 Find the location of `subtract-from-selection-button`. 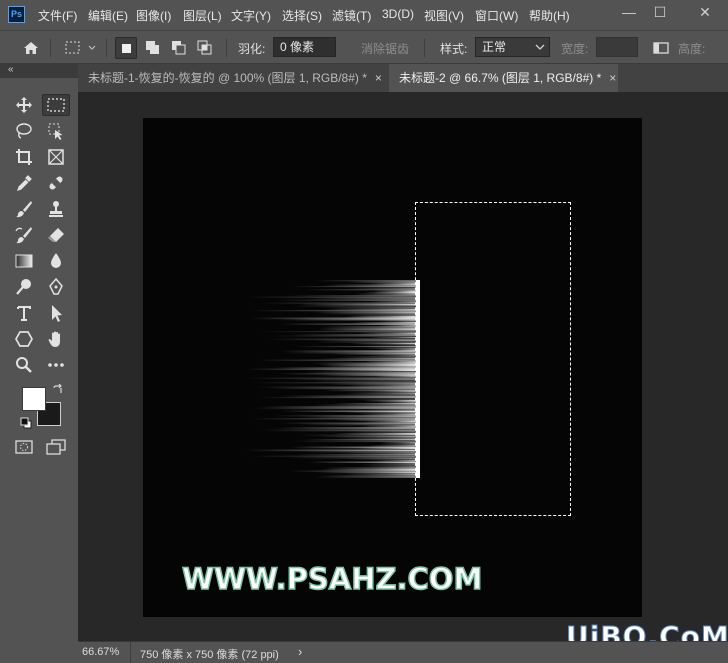

subtract-from-selection-button is located at coordinates (179, 48).